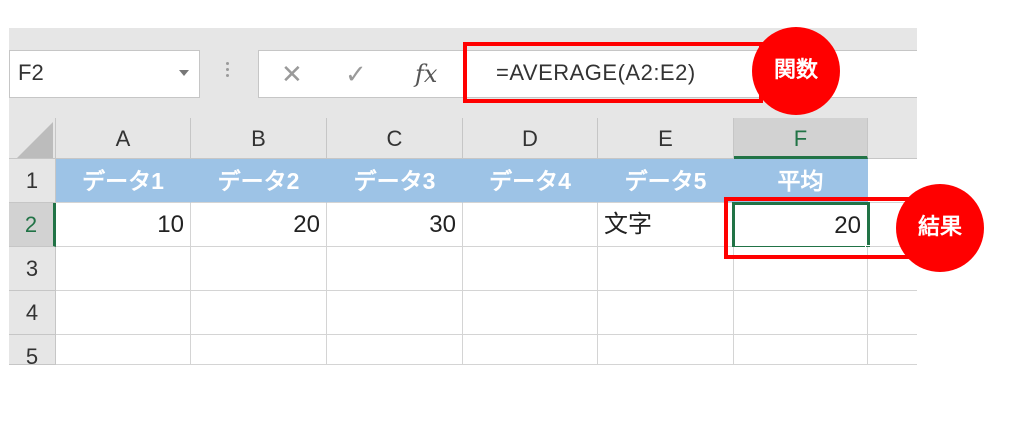  What do you see at coordinates (184, 73) in the screenshot?
I see `chevron-down-icon` at bounding box center [184, 73].